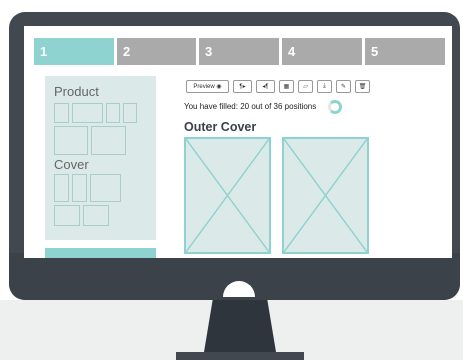 The height and width of the screenshot is (360, 463). What do you see at coordinates (220, 127) in the screenshot?
I see `section-title: Outer Cover` at bounding box center [220, 127].